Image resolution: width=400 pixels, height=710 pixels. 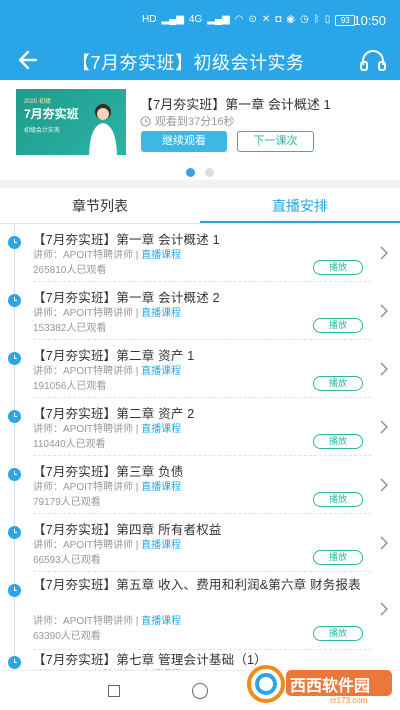 I want to click on status-bar: HD ▂▄▆ 4G ▂▄▆ ◠ ⊙ ✕ ◘ ◉ ◷ ᛒ ▯ 93 10:50, so click(x=200, y=20).